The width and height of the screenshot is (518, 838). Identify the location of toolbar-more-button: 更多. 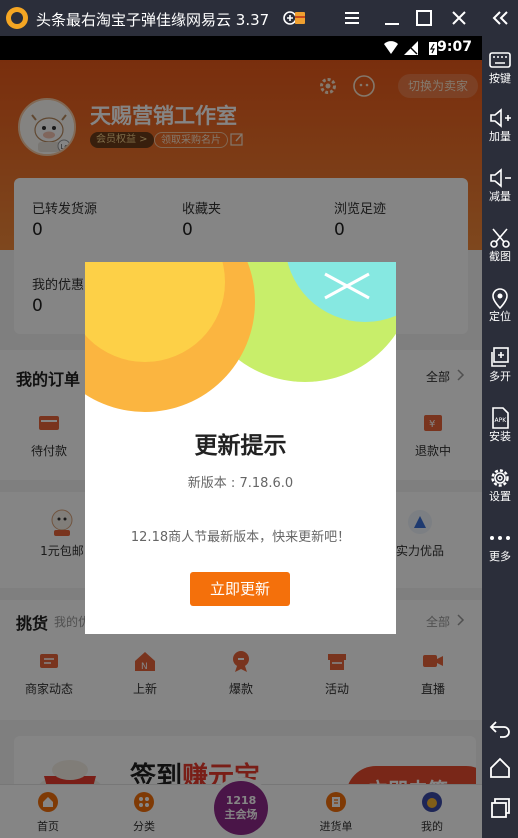
(500, 545).